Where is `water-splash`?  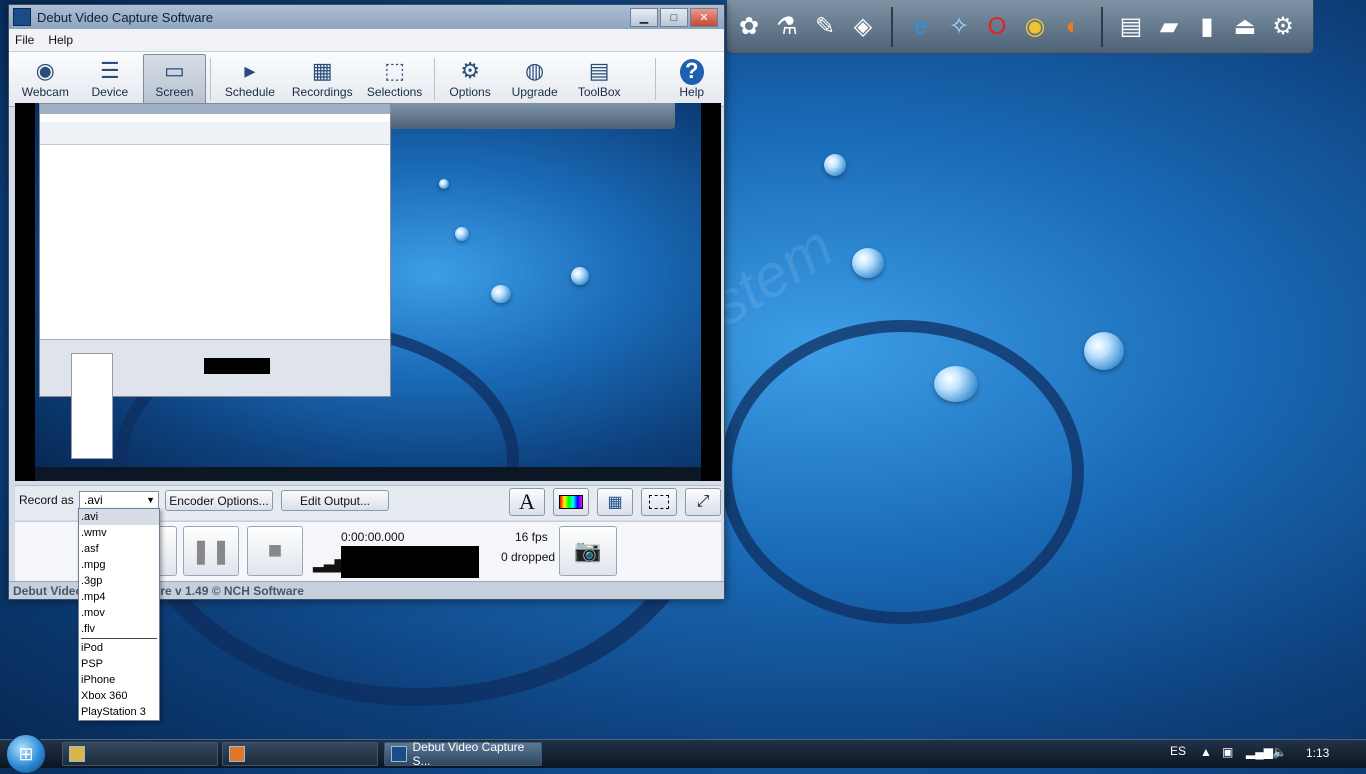
water-splash is located at coordinates (902, 472).